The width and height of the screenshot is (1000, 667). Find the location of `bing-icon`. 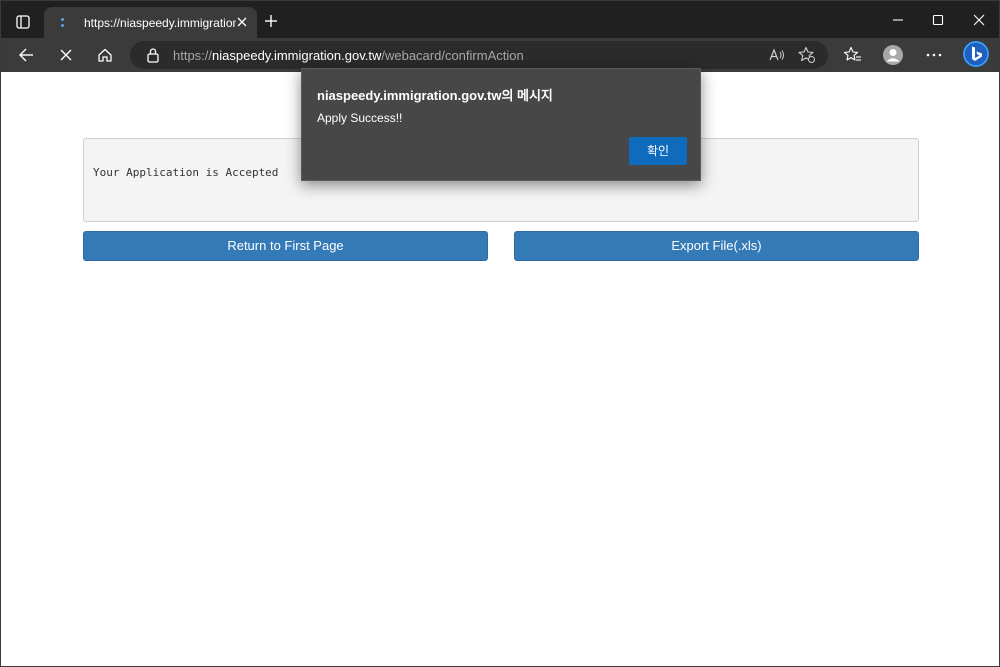

bing-icon is located at coordinates (976, 54).